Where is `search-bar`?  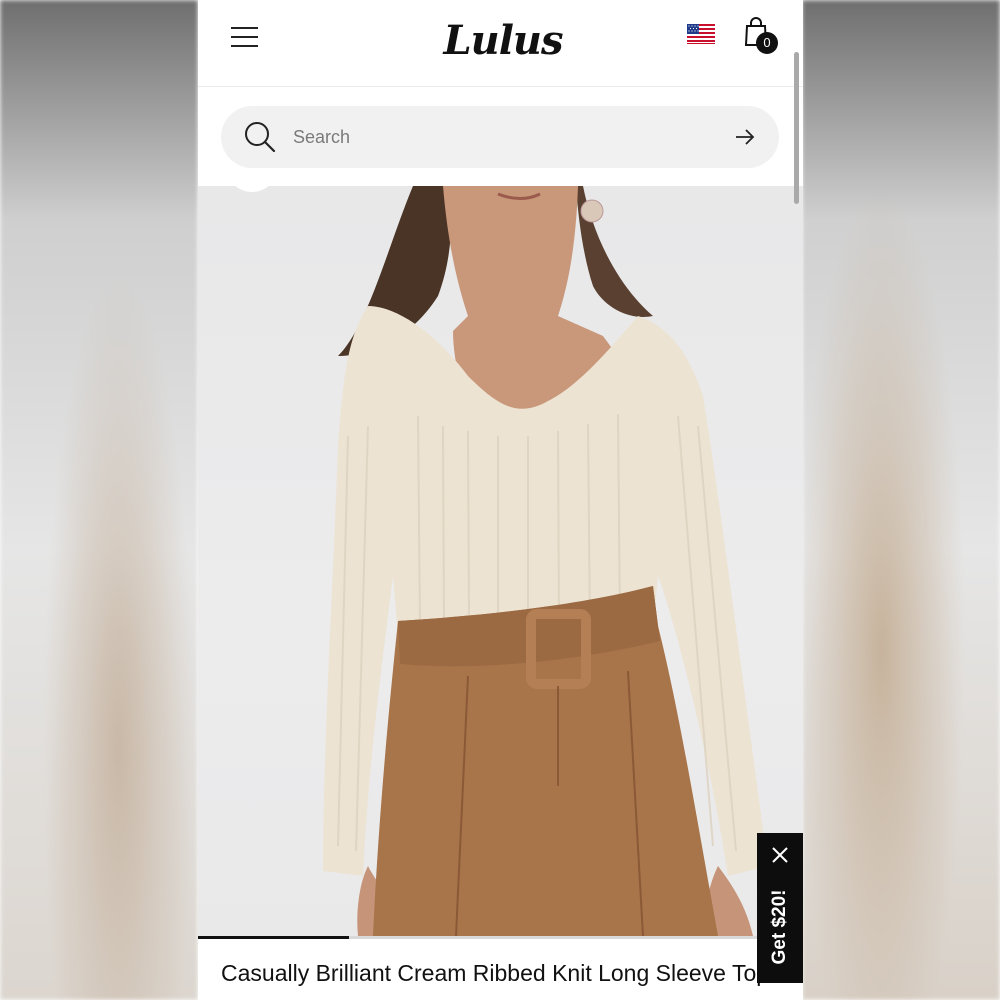
search-bar is located at coordinates (500, 137).